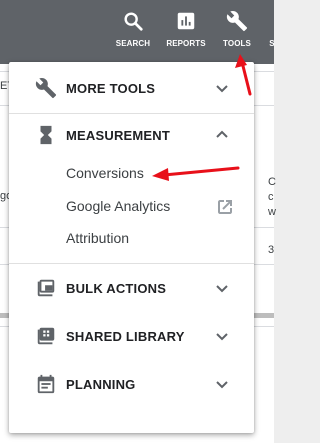  What do you see at coordinates (133, 43) in the screenshot?
I see `search-label: SEARCH` at bounding box center [133, 43].